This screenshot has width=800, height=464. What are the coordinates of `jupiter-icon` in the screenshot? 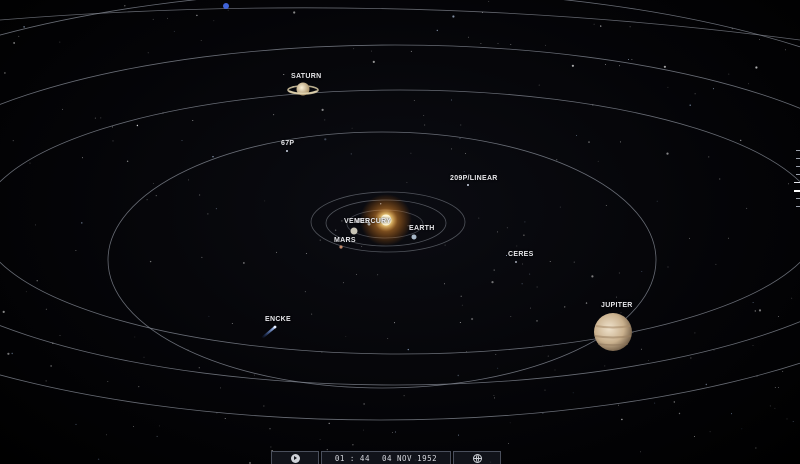 It's located at (613, 332).